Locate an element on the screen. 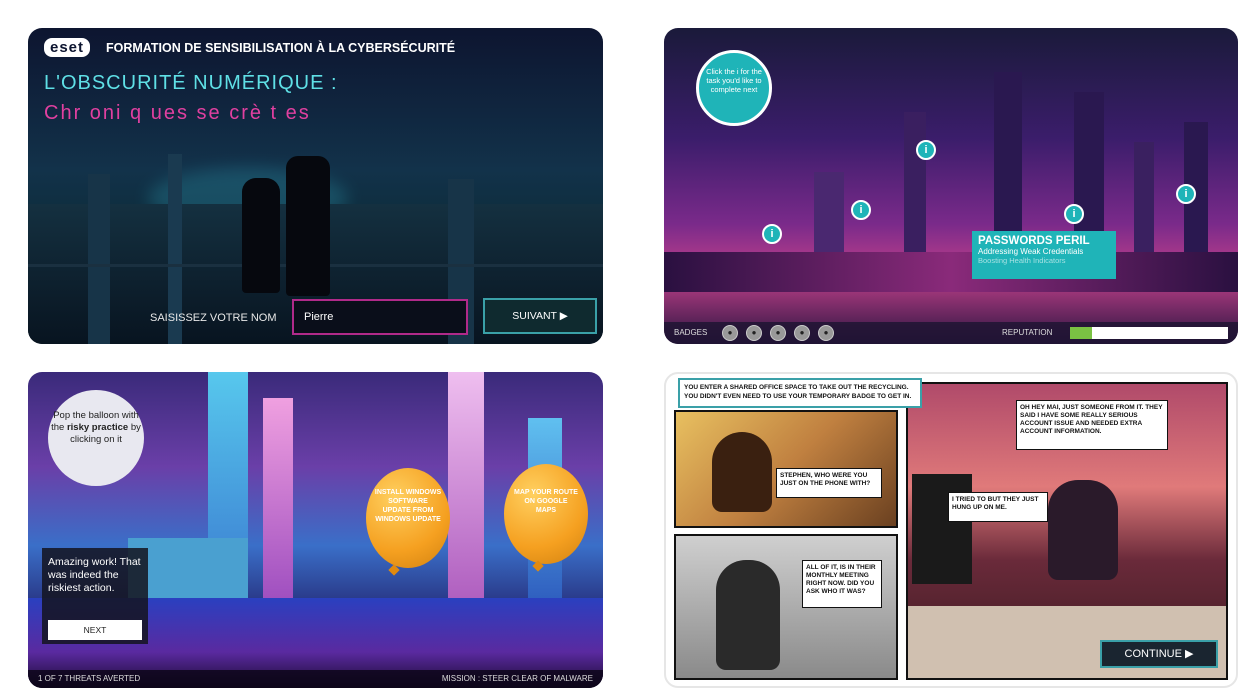 Image resolution: width=1254 pixels, height=700 pixels. badges-label: BADGES is located at coordinates (691, 332).